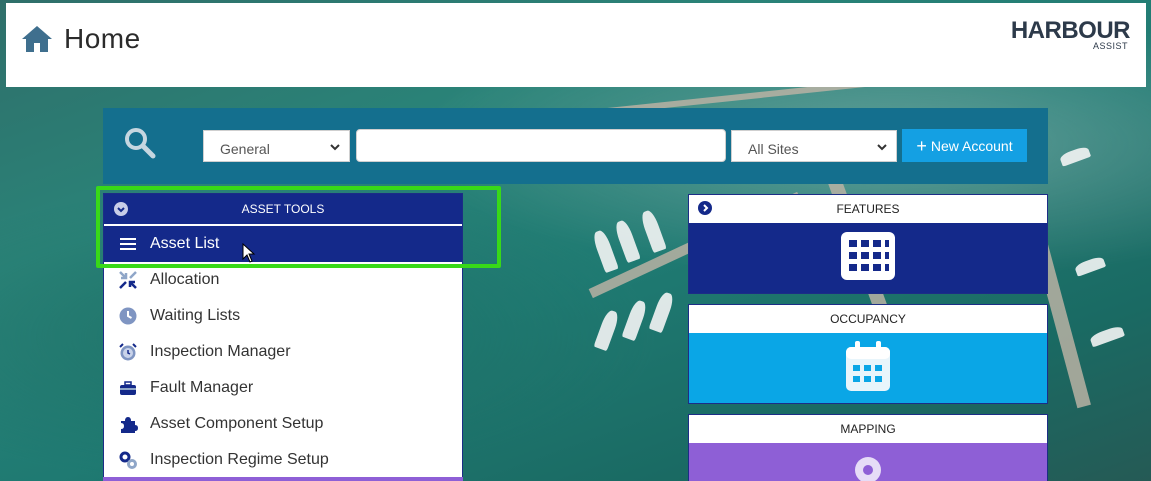  I want to click on menu-item-label: Allocation, so click(185, 279).